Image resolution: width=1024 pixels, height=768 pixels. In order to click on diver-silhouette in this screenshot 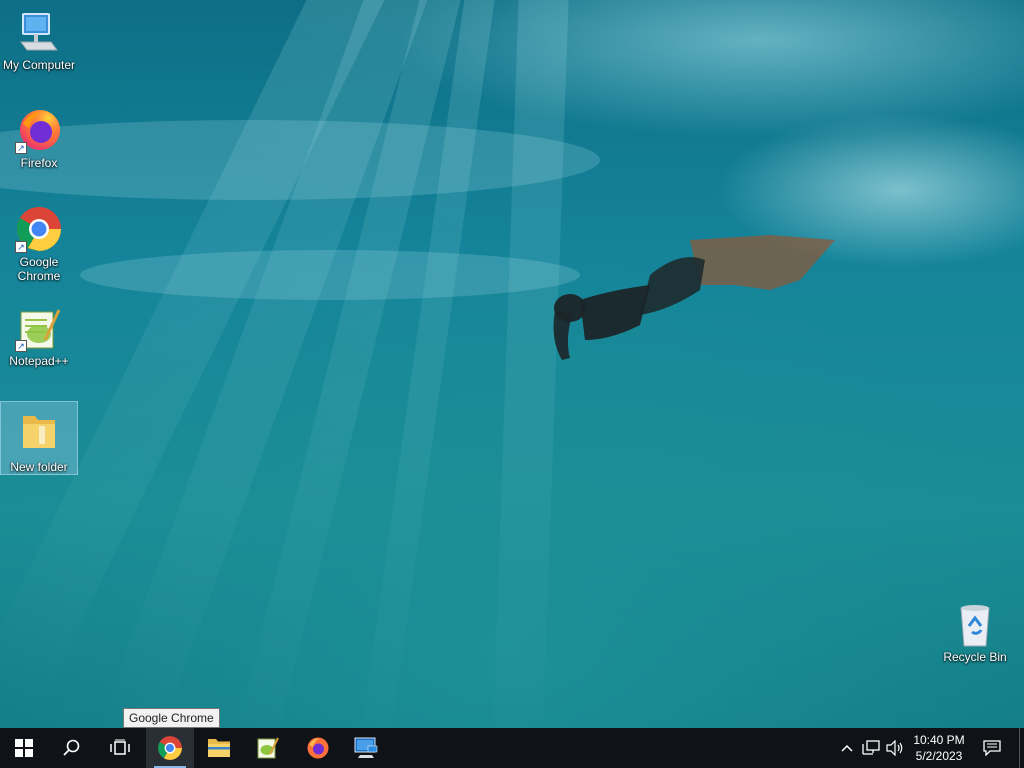, I will do `click(694, 297)`.